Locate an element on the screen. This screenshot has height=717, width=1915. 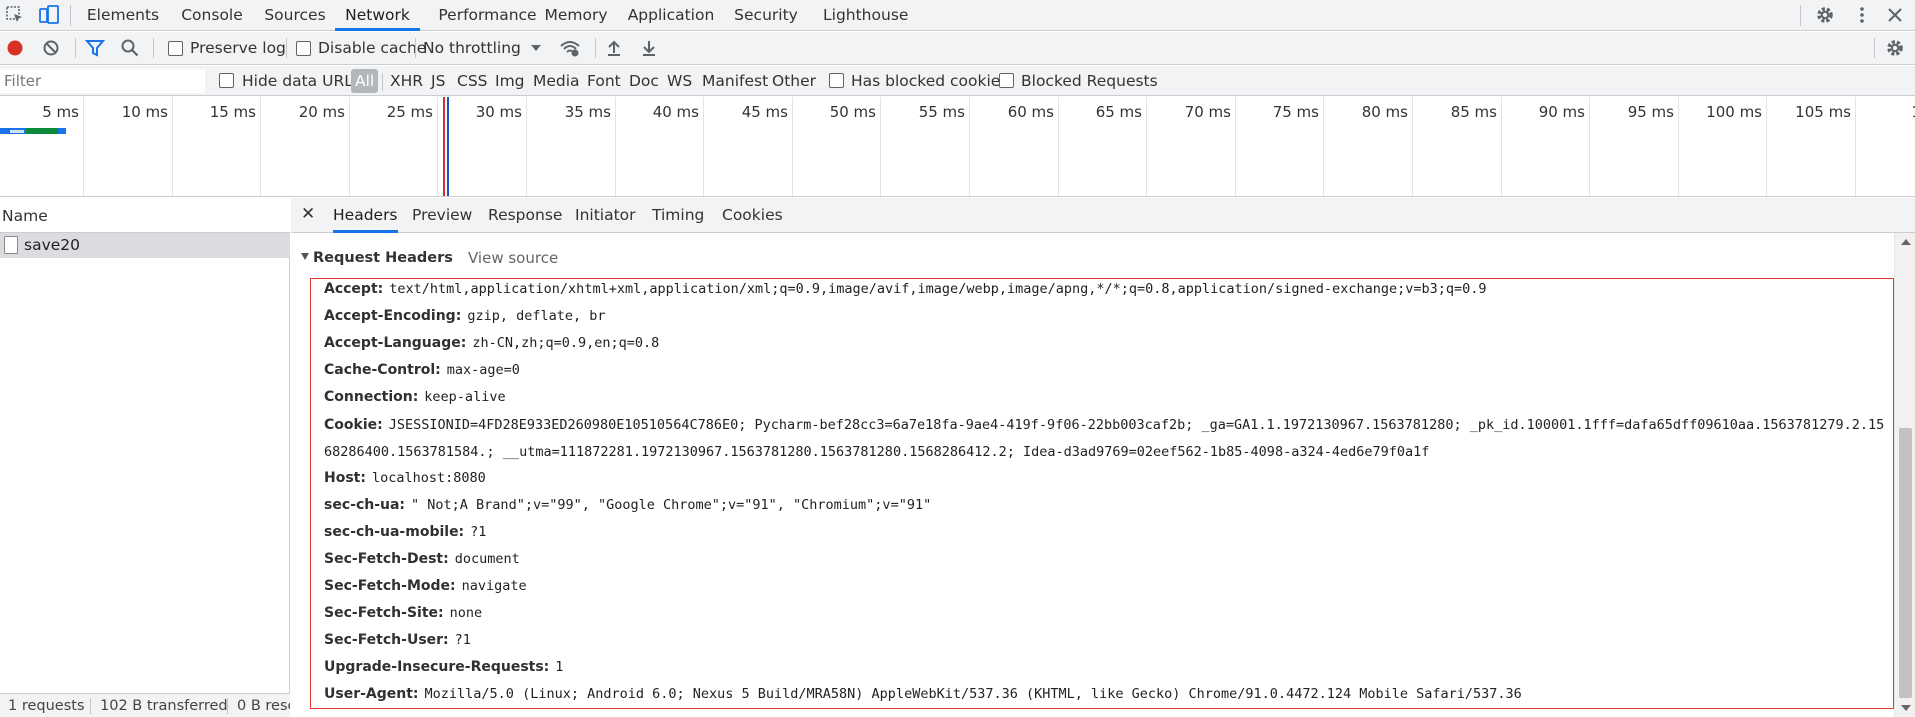
timeline-tick-label: 20 ms is located at coordinates (321, 112).